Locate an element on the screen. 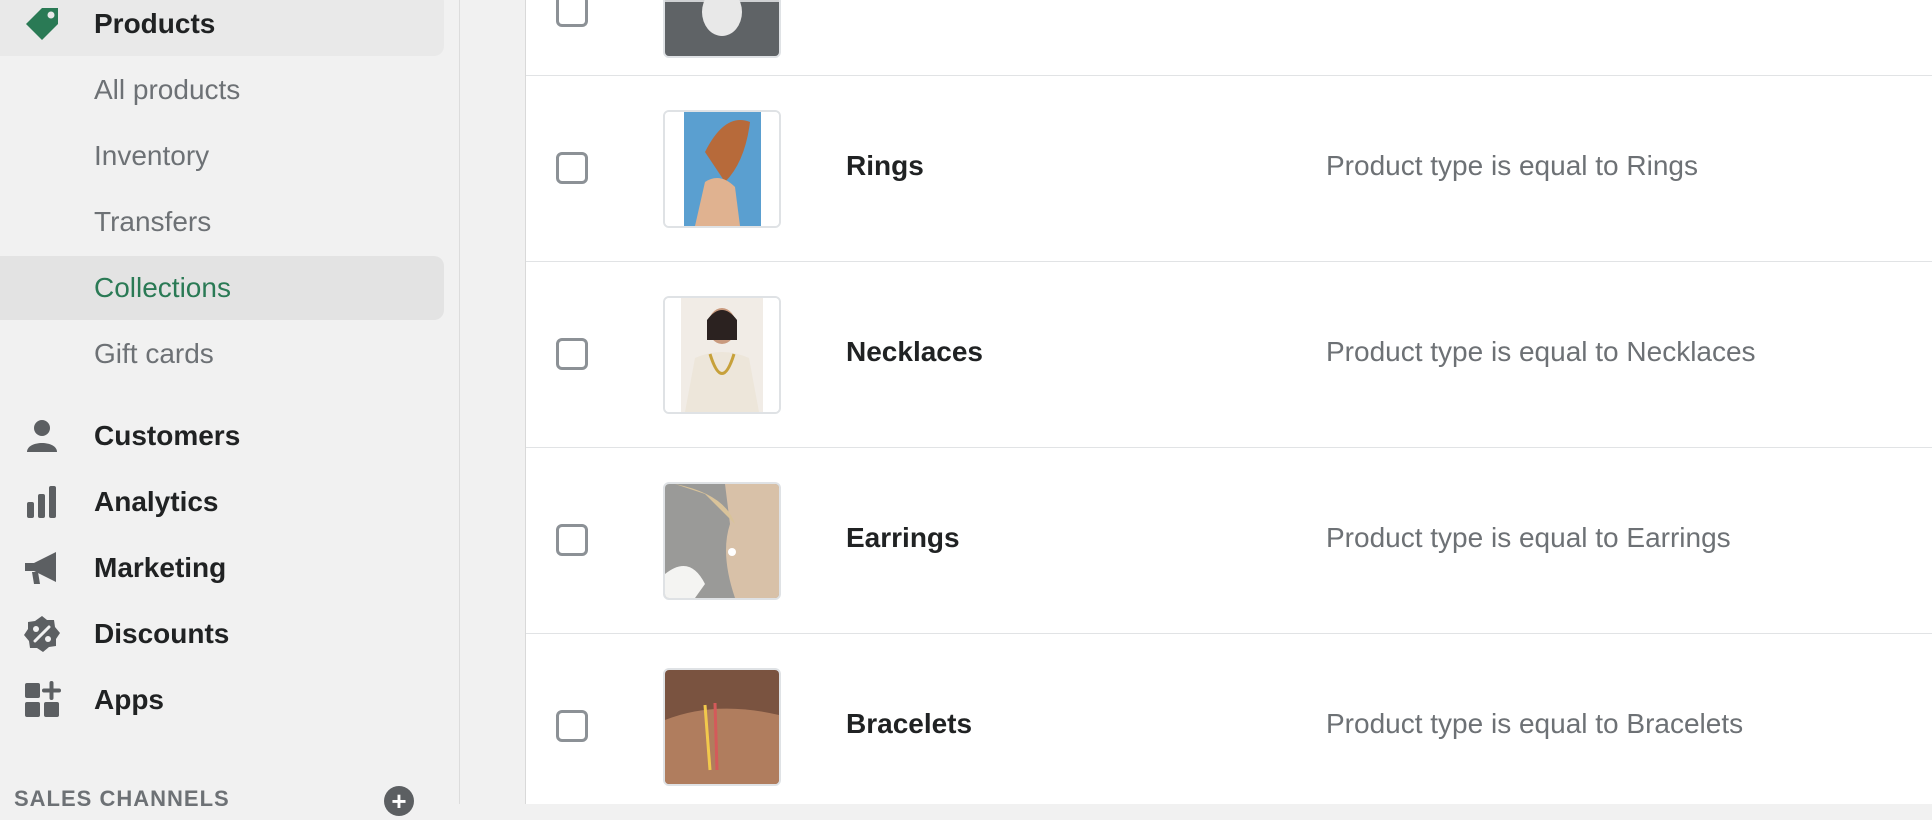 The image size is (1932, 820). sidebar-item-label: Analytics is located at coordinates (156, 501).